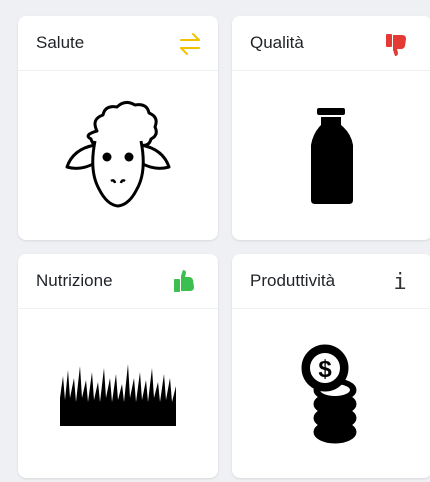 This screenshot has width=430, height=482. What do you see at coordinates (118, 281) in the screenshot?
I see `card-header: Nutrizione` at bounding box center [118, 281].